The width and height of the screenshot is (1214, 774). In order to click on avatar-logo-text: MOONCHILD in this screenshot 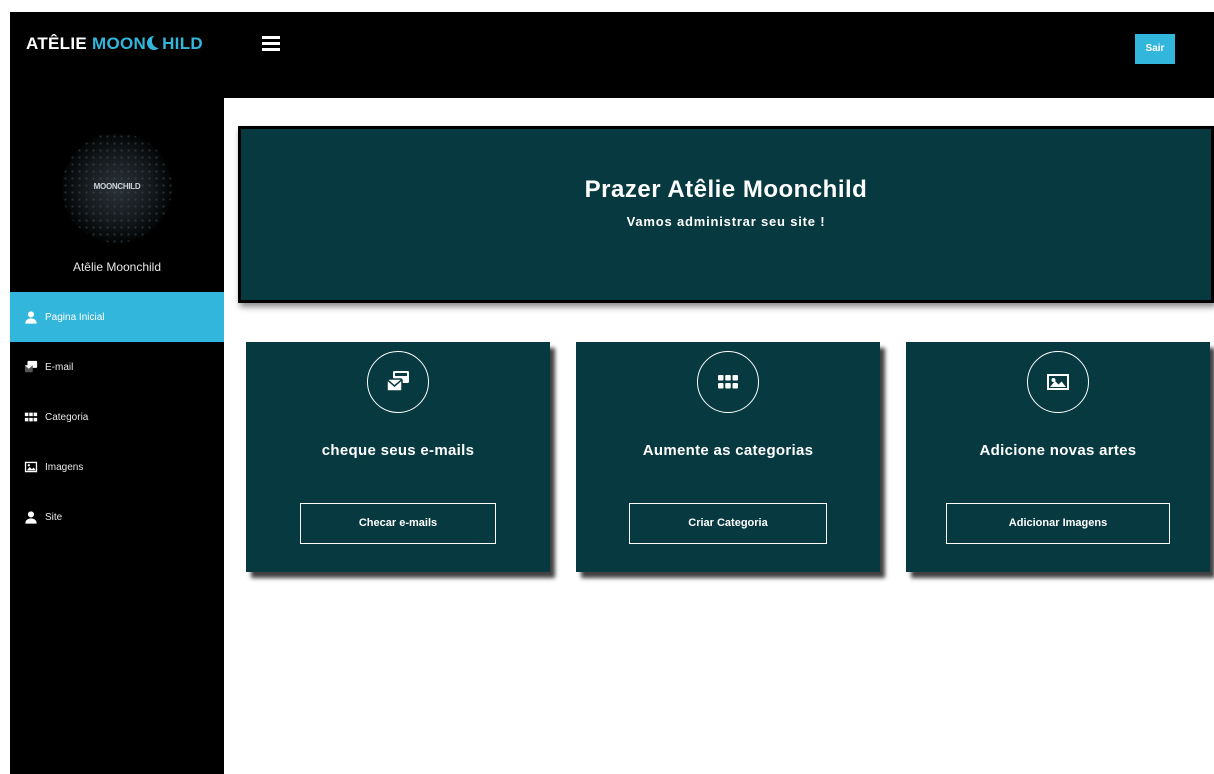, I will do `click(117, 186)`.